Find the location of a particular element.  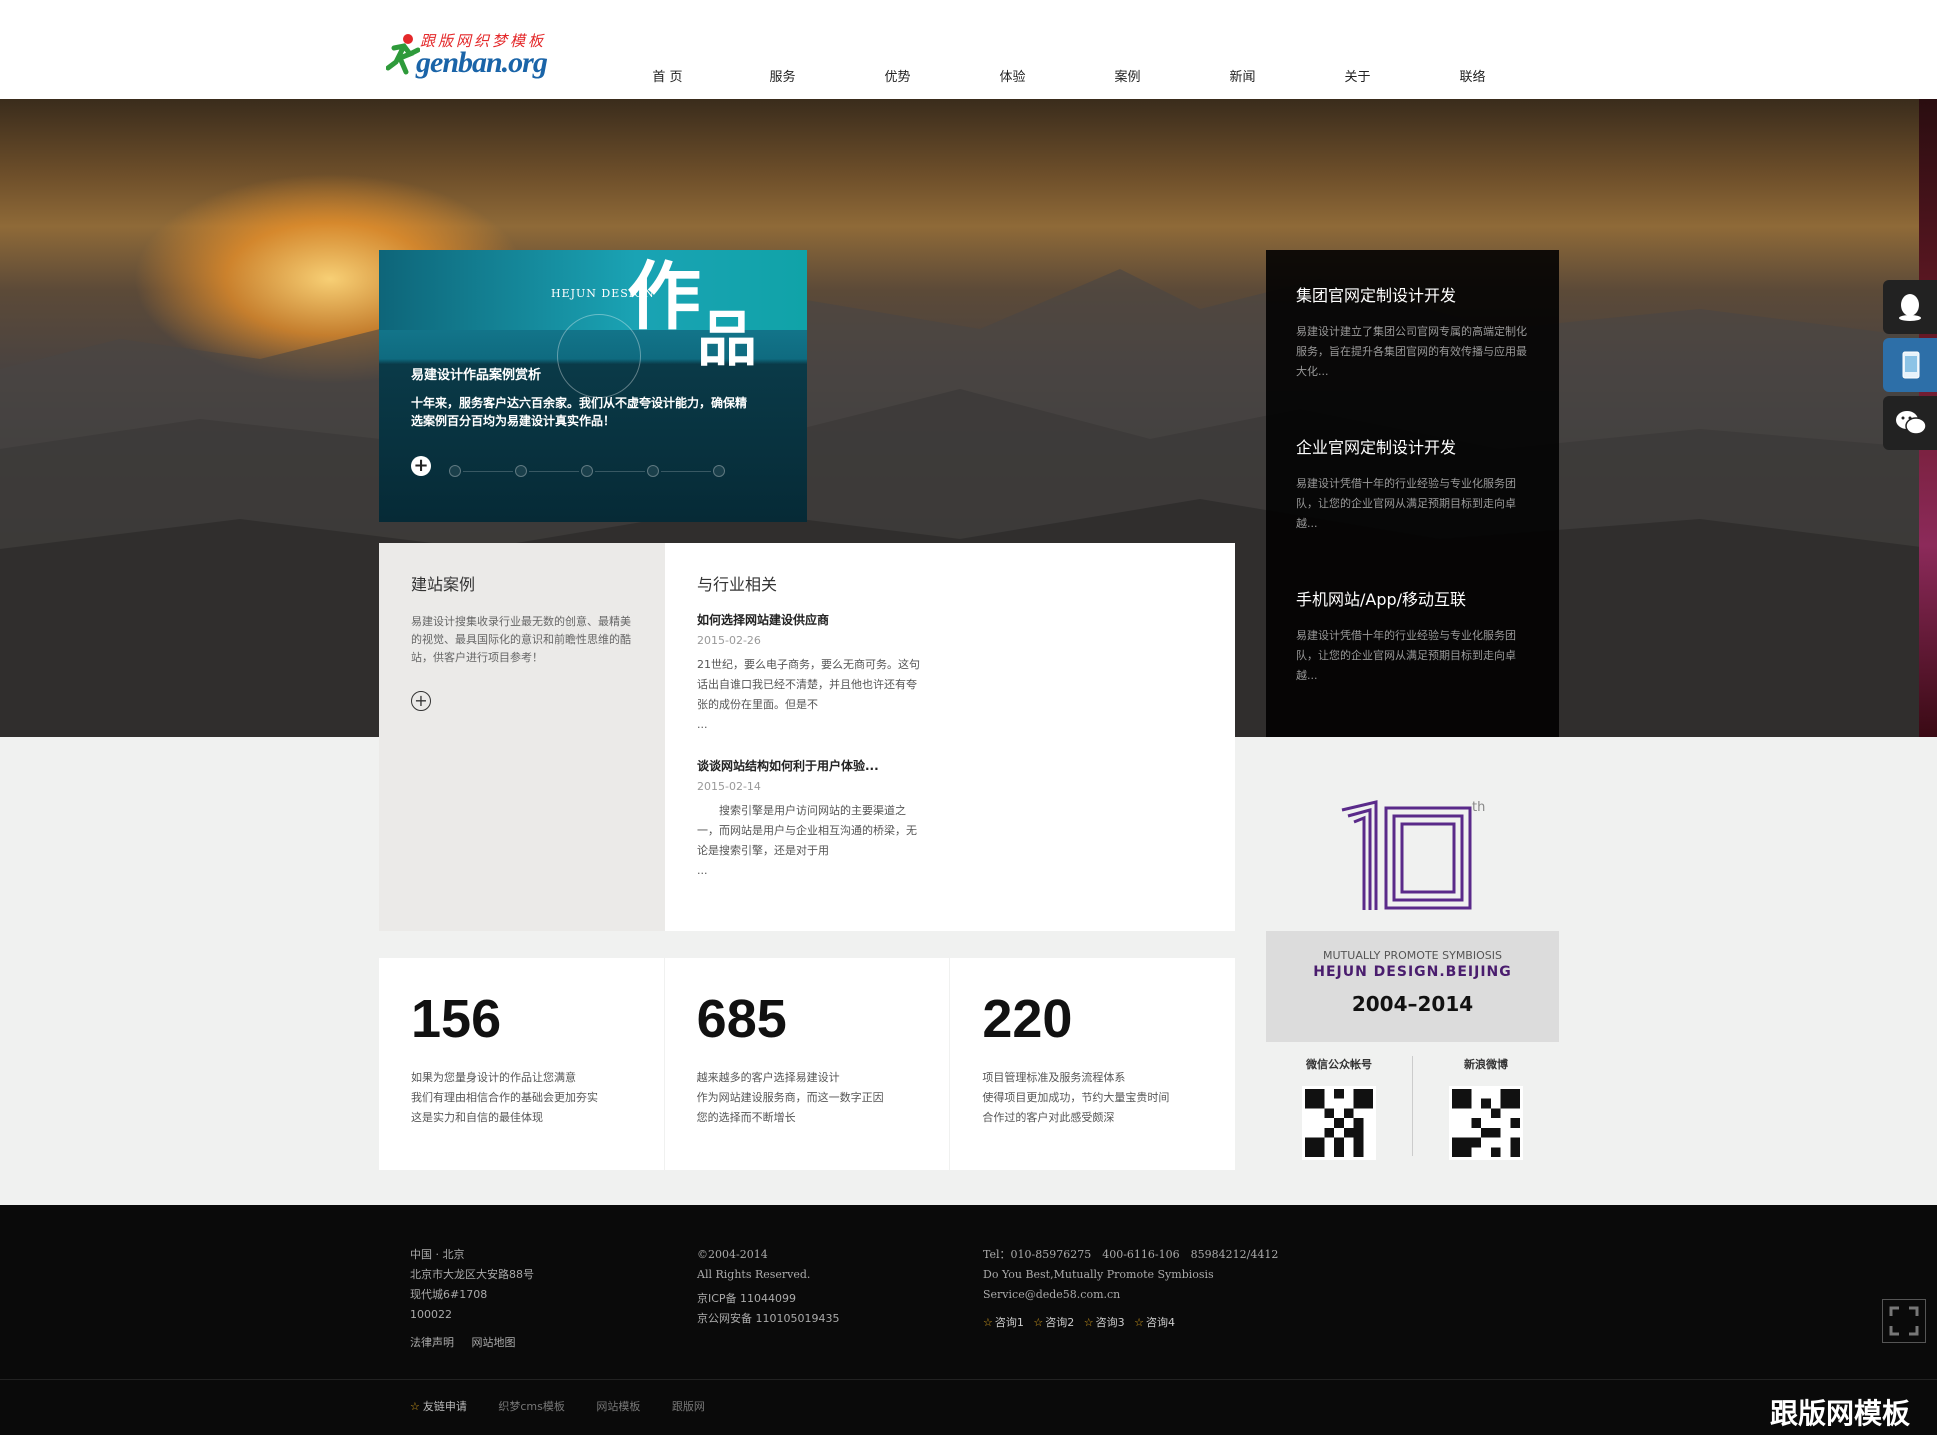

news-date: 2015-02-26 is located at coordinates (729, 640).